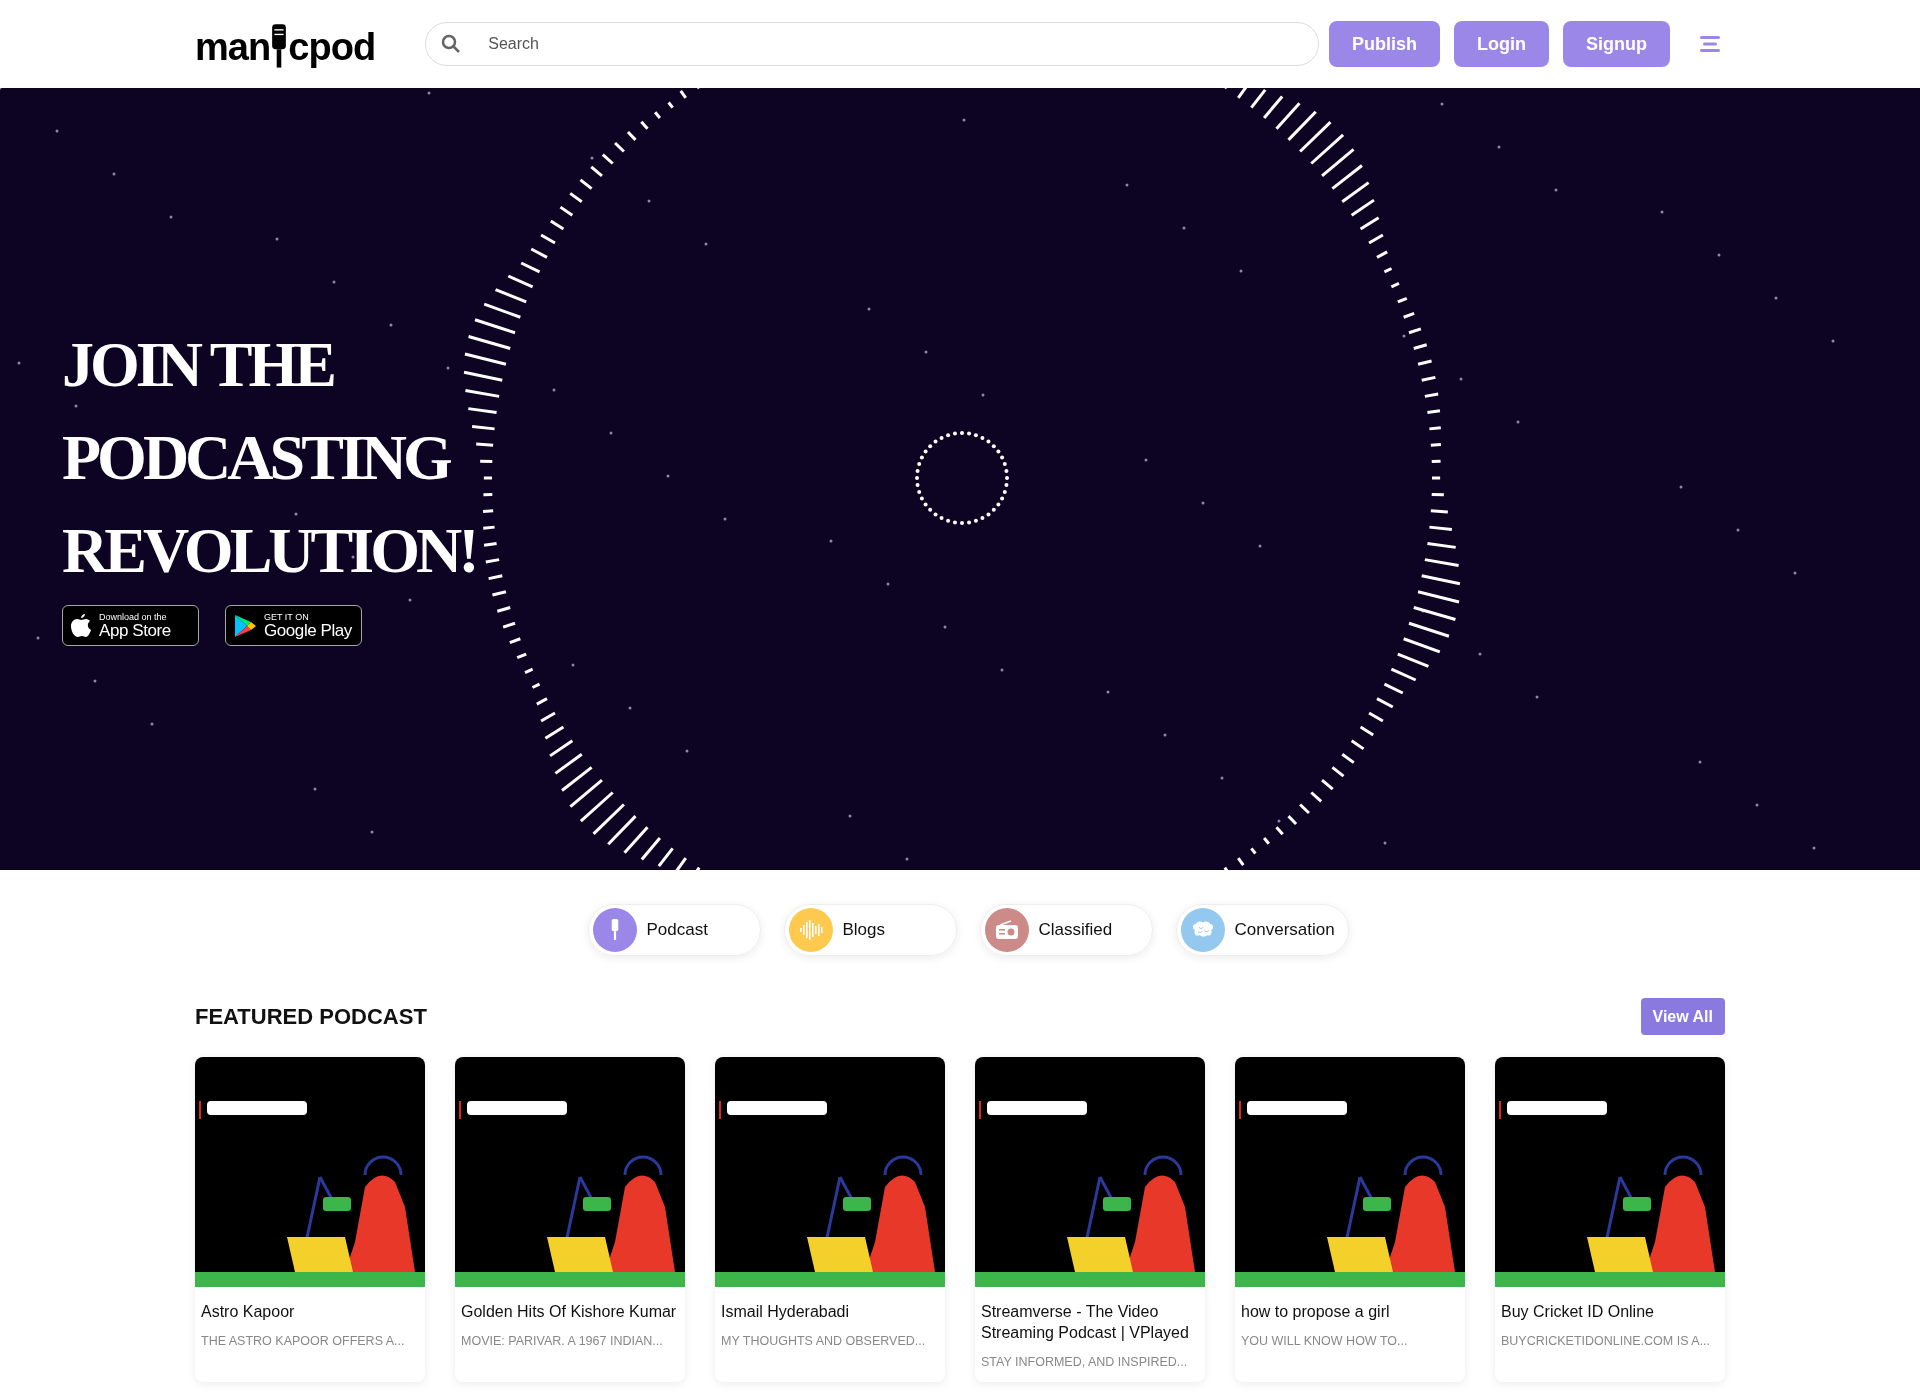  Describe the element at coordinates (1682, 1016) in the screenshot. I see `view-all-button: View All` at that location.